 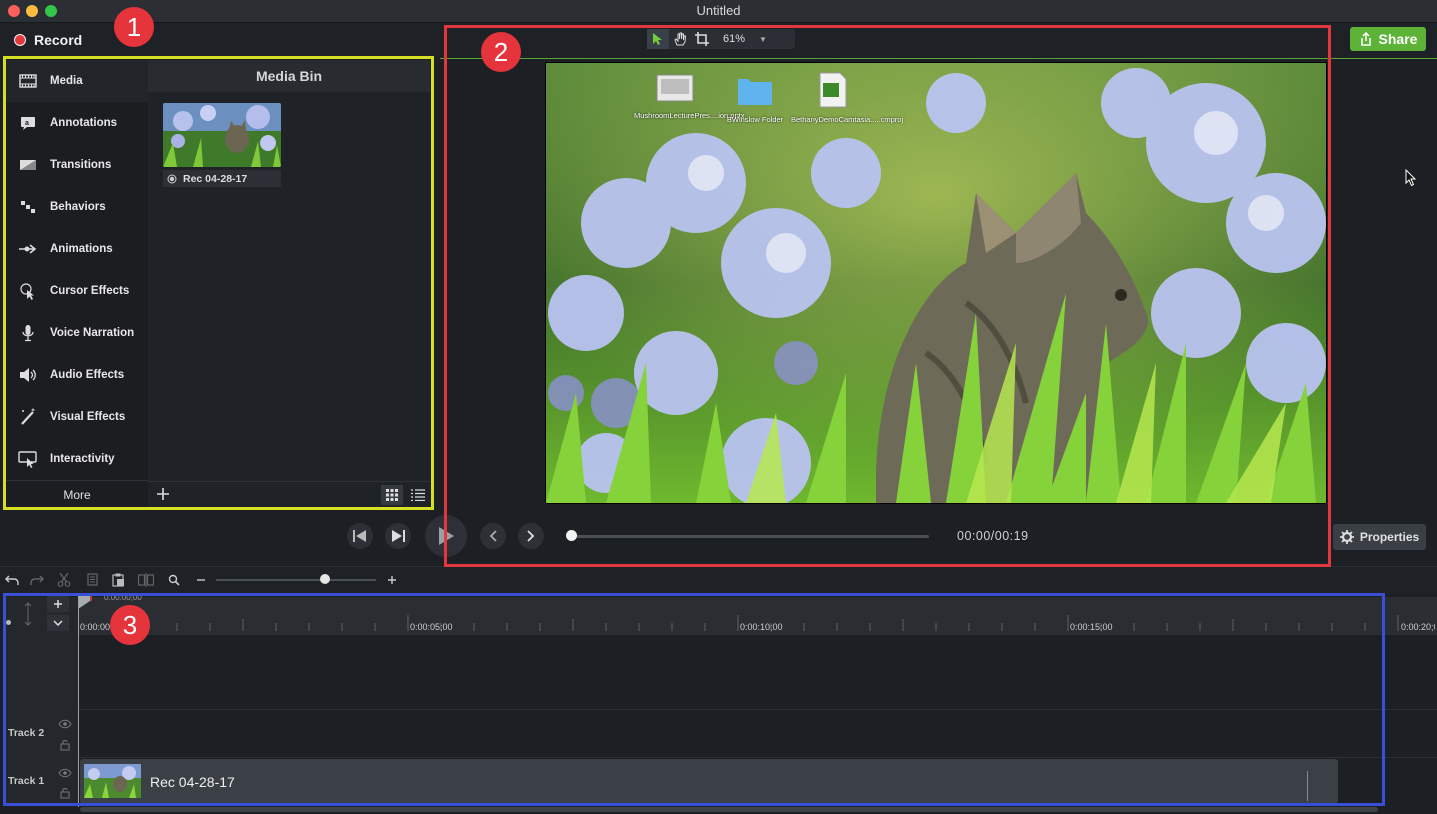 I want to click on record-icon, so click(x=20, y=40).